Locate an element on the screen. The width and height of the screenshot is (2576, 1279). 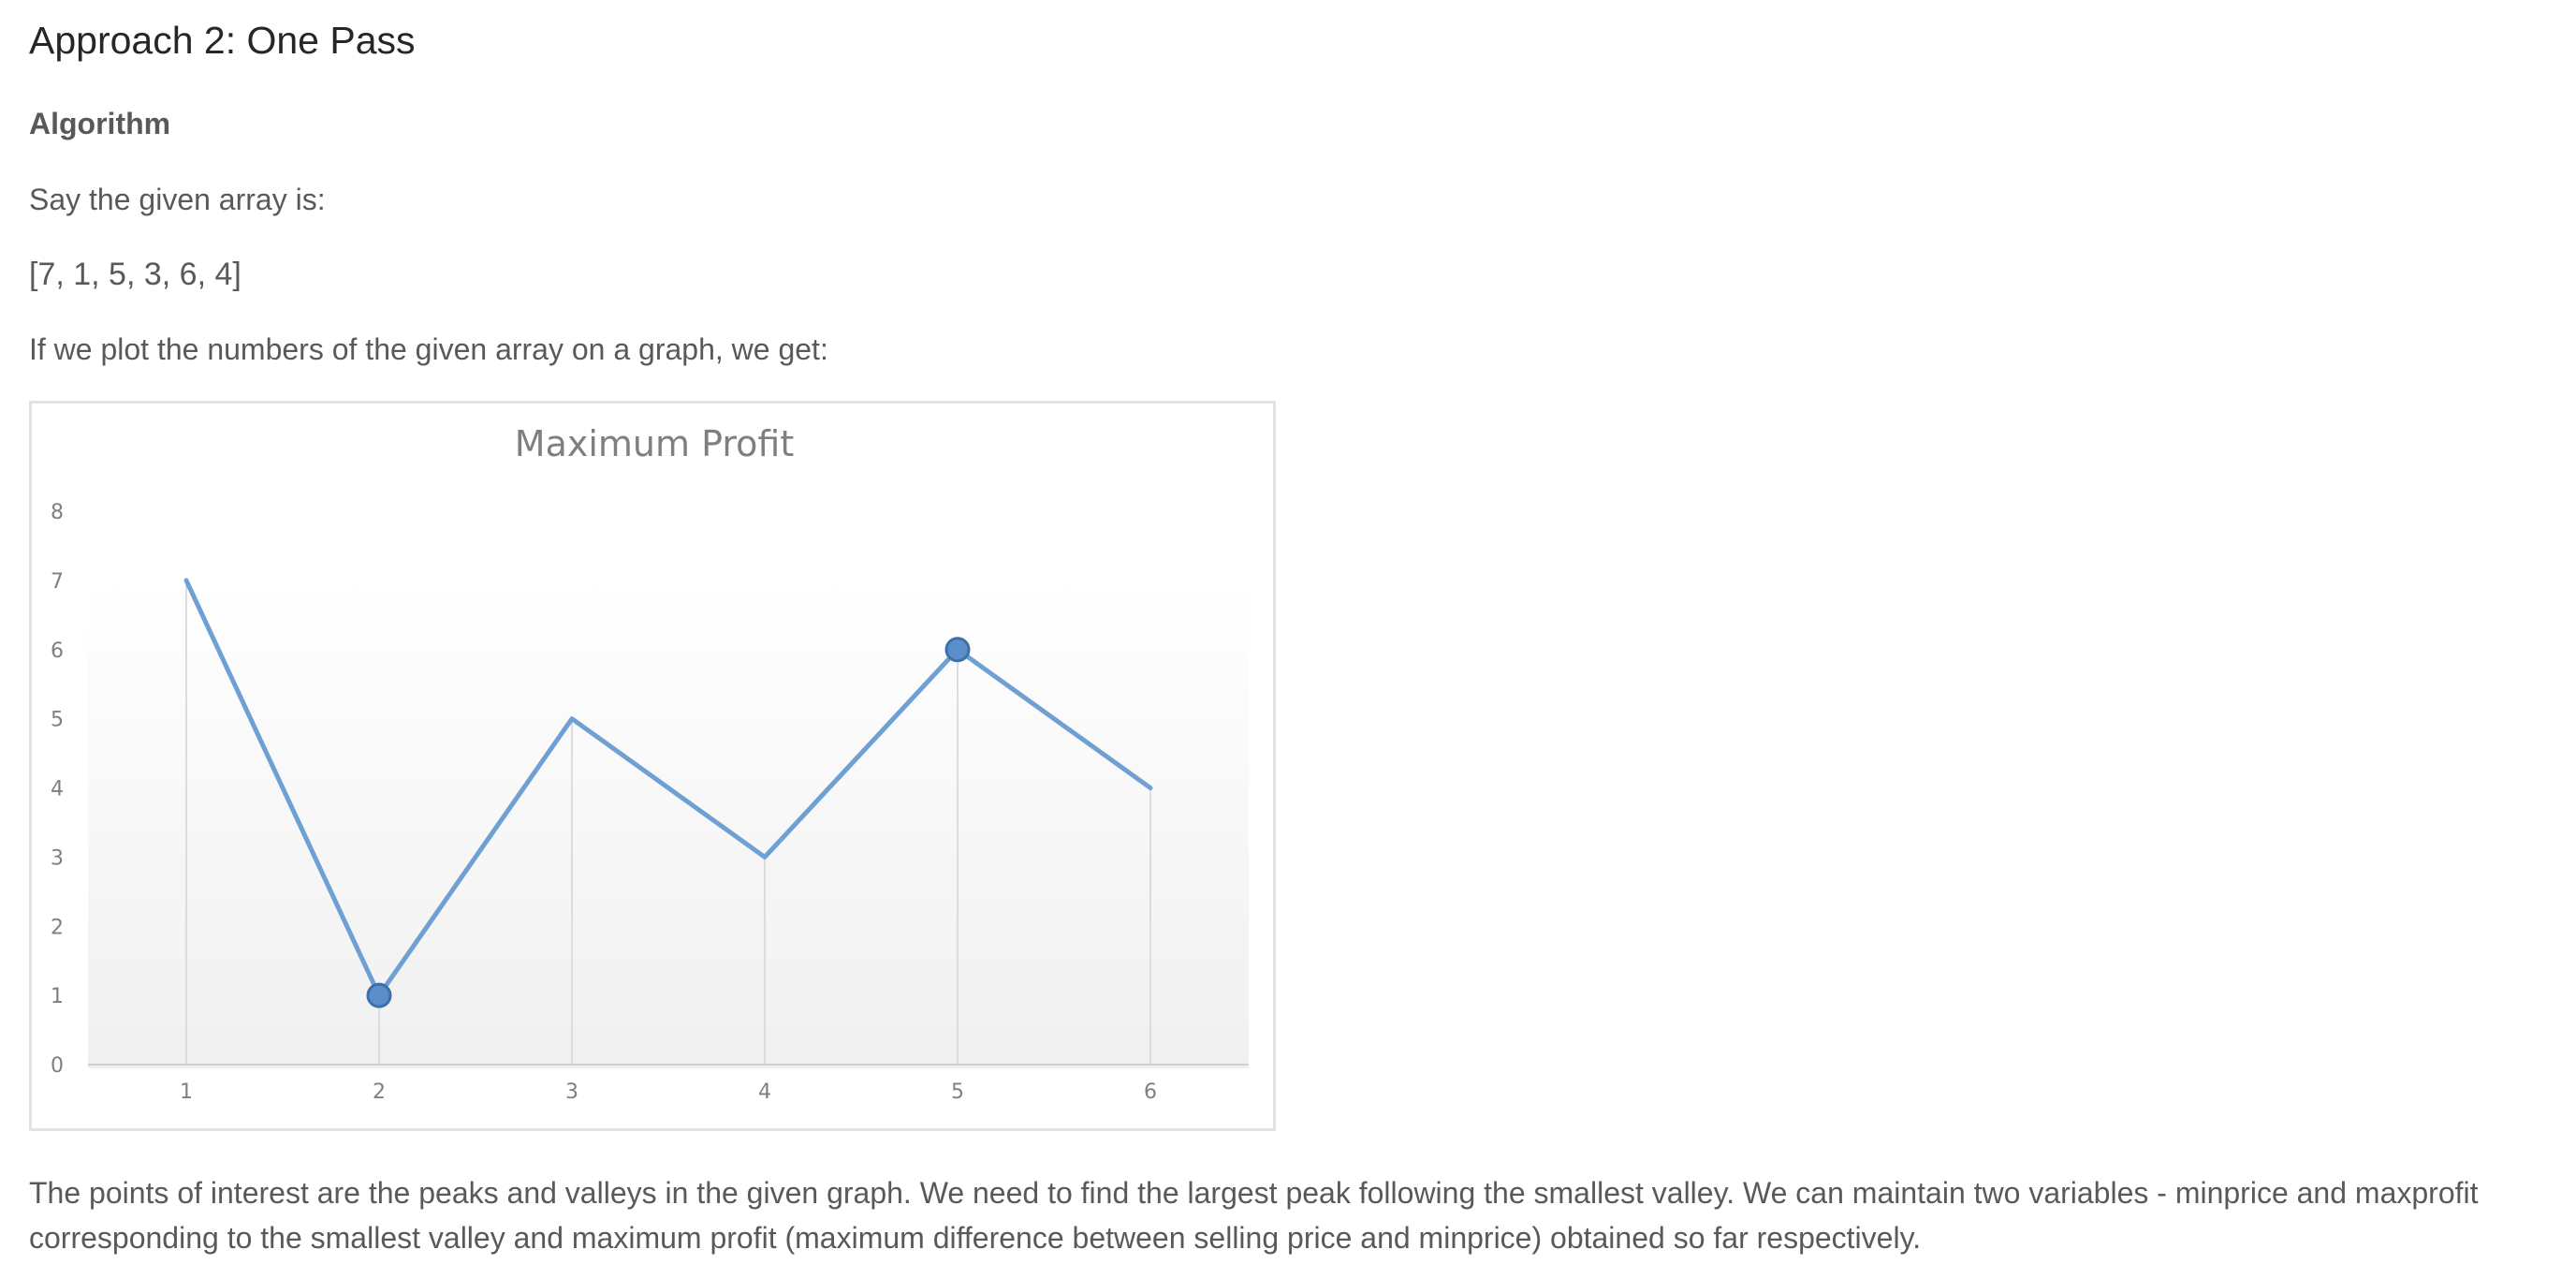
intro-paragraph: Say the given array is: is located at coordinates (177, 199).